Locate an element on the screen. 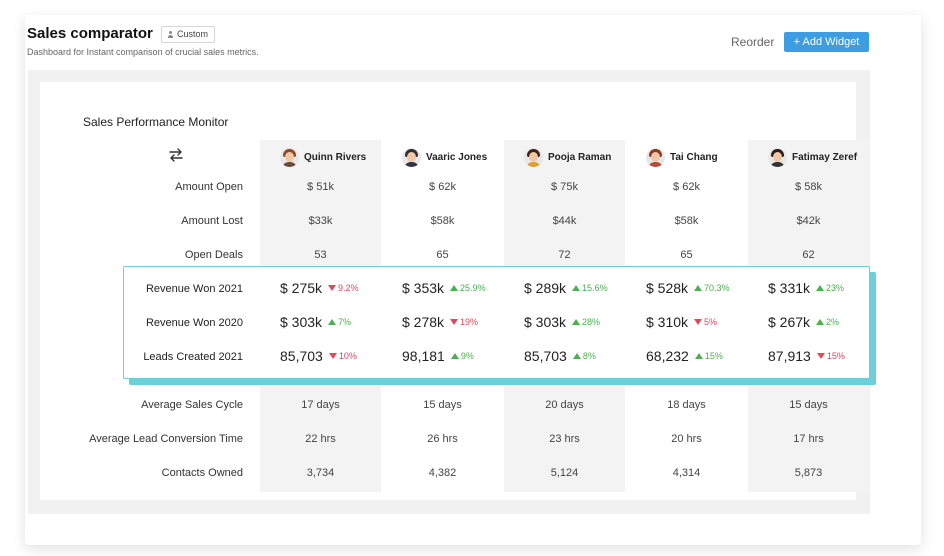 This screenshot has height=556, width=944. person-header: Quinn Rivers is located at coordinates (323, 157).